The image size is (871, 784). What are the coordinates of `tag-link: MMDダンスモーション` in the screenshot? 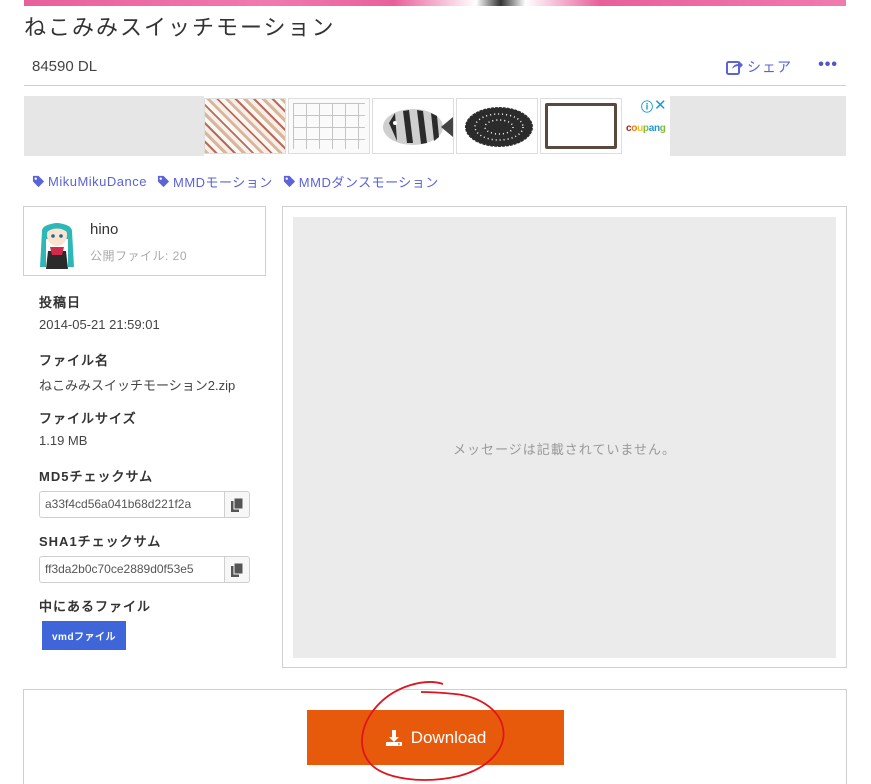 It's located at (361, 181).